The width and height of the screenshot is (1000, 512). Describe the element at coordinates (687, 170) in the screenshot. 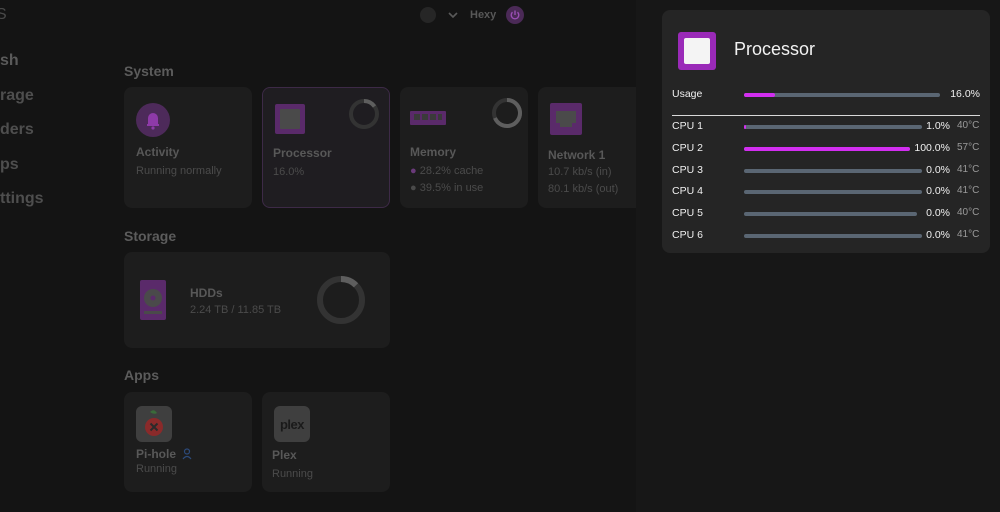

I see `cpu-label: CPU 3` at that location.